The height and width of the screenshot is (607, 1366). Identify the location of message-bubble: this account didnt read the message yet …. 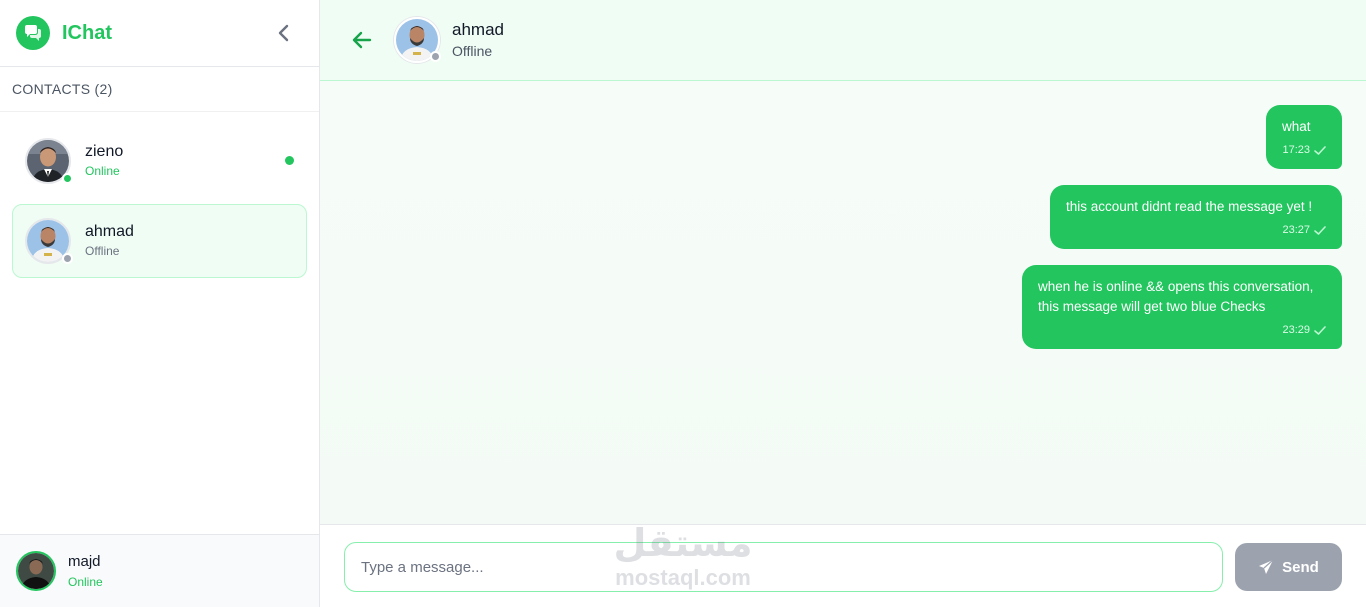
(1196, 217).